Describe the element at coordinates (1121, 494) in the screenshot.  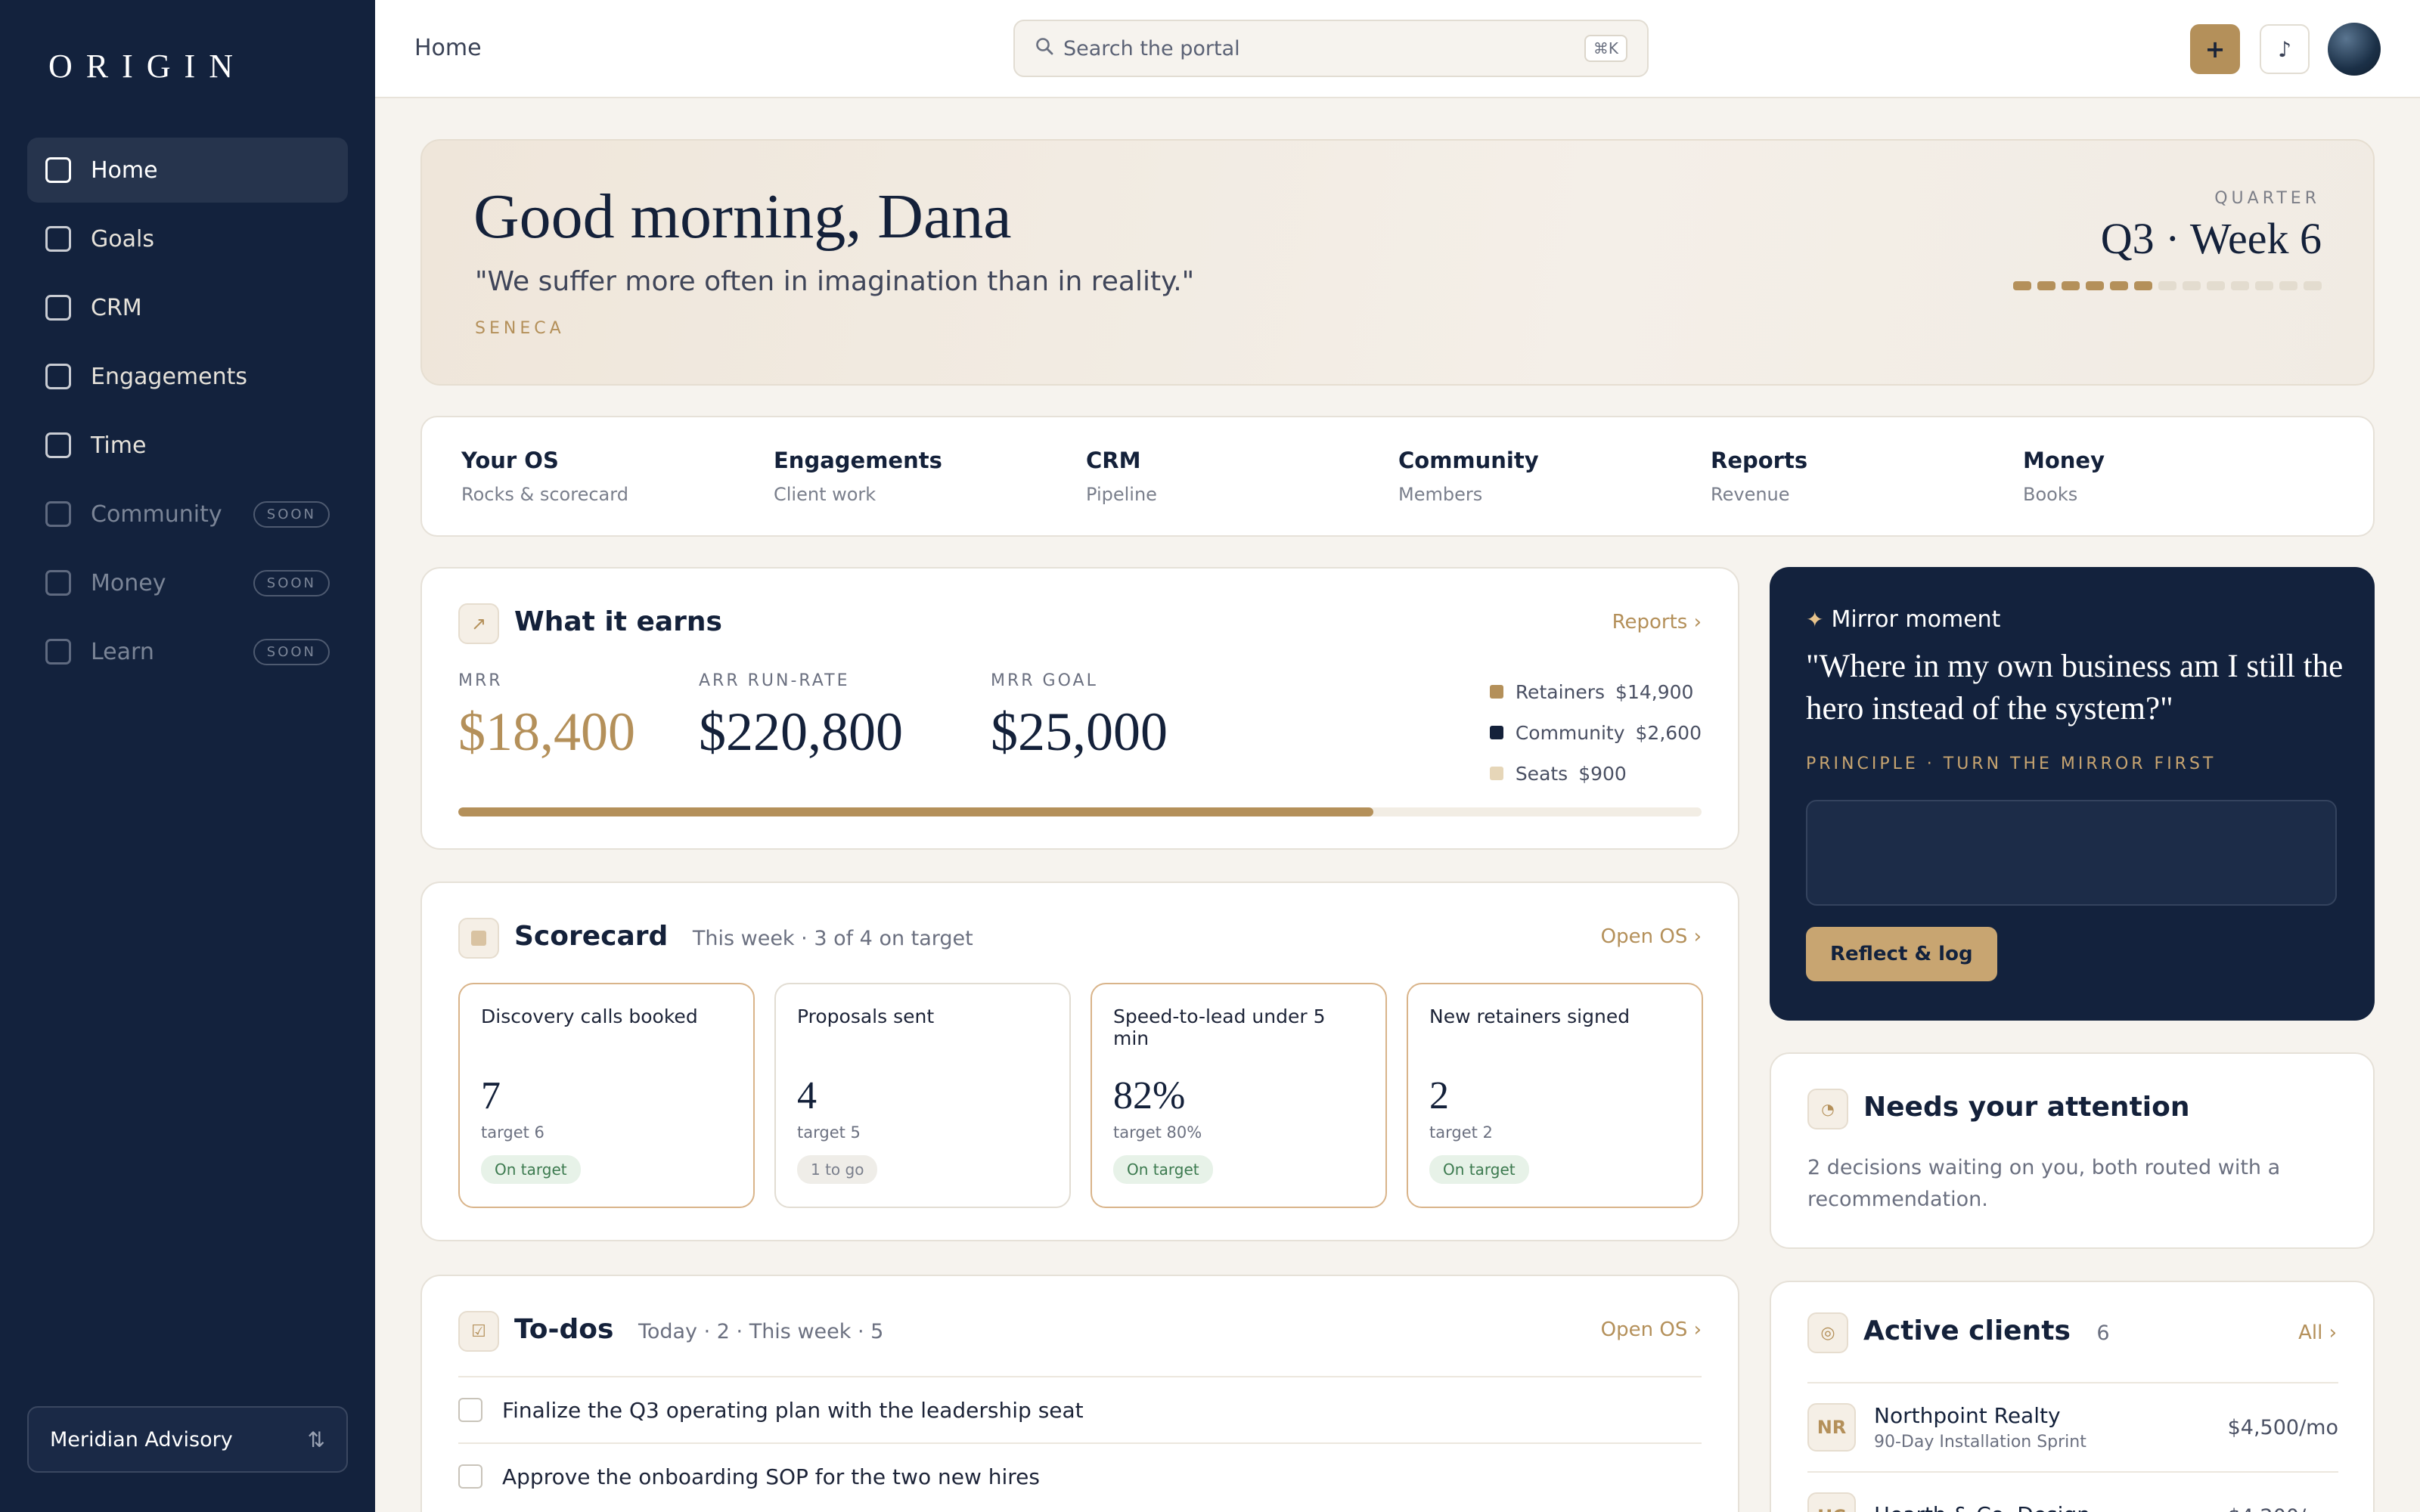
I see `quicknav-sub: Pipeline` at that location.